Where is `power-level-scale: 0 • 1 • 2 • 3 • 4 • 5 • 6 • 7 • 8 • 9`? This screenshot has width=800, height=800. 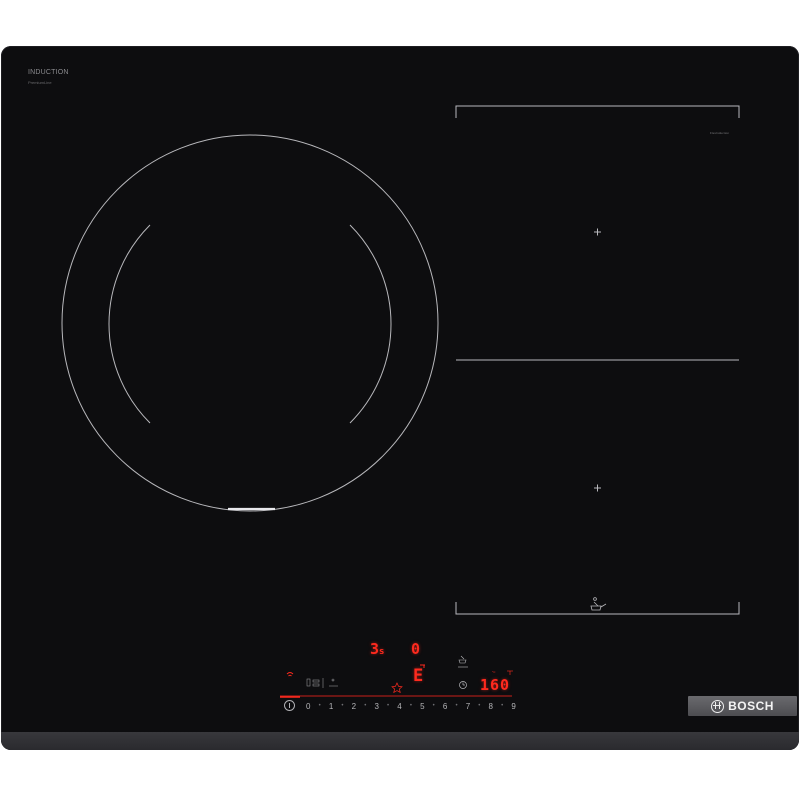 power-level-scale: 0 • 1 • 2 • 3 • 4 • 5 • 6 • 7 • 8 • 9 is located at coordinates (411, 706).